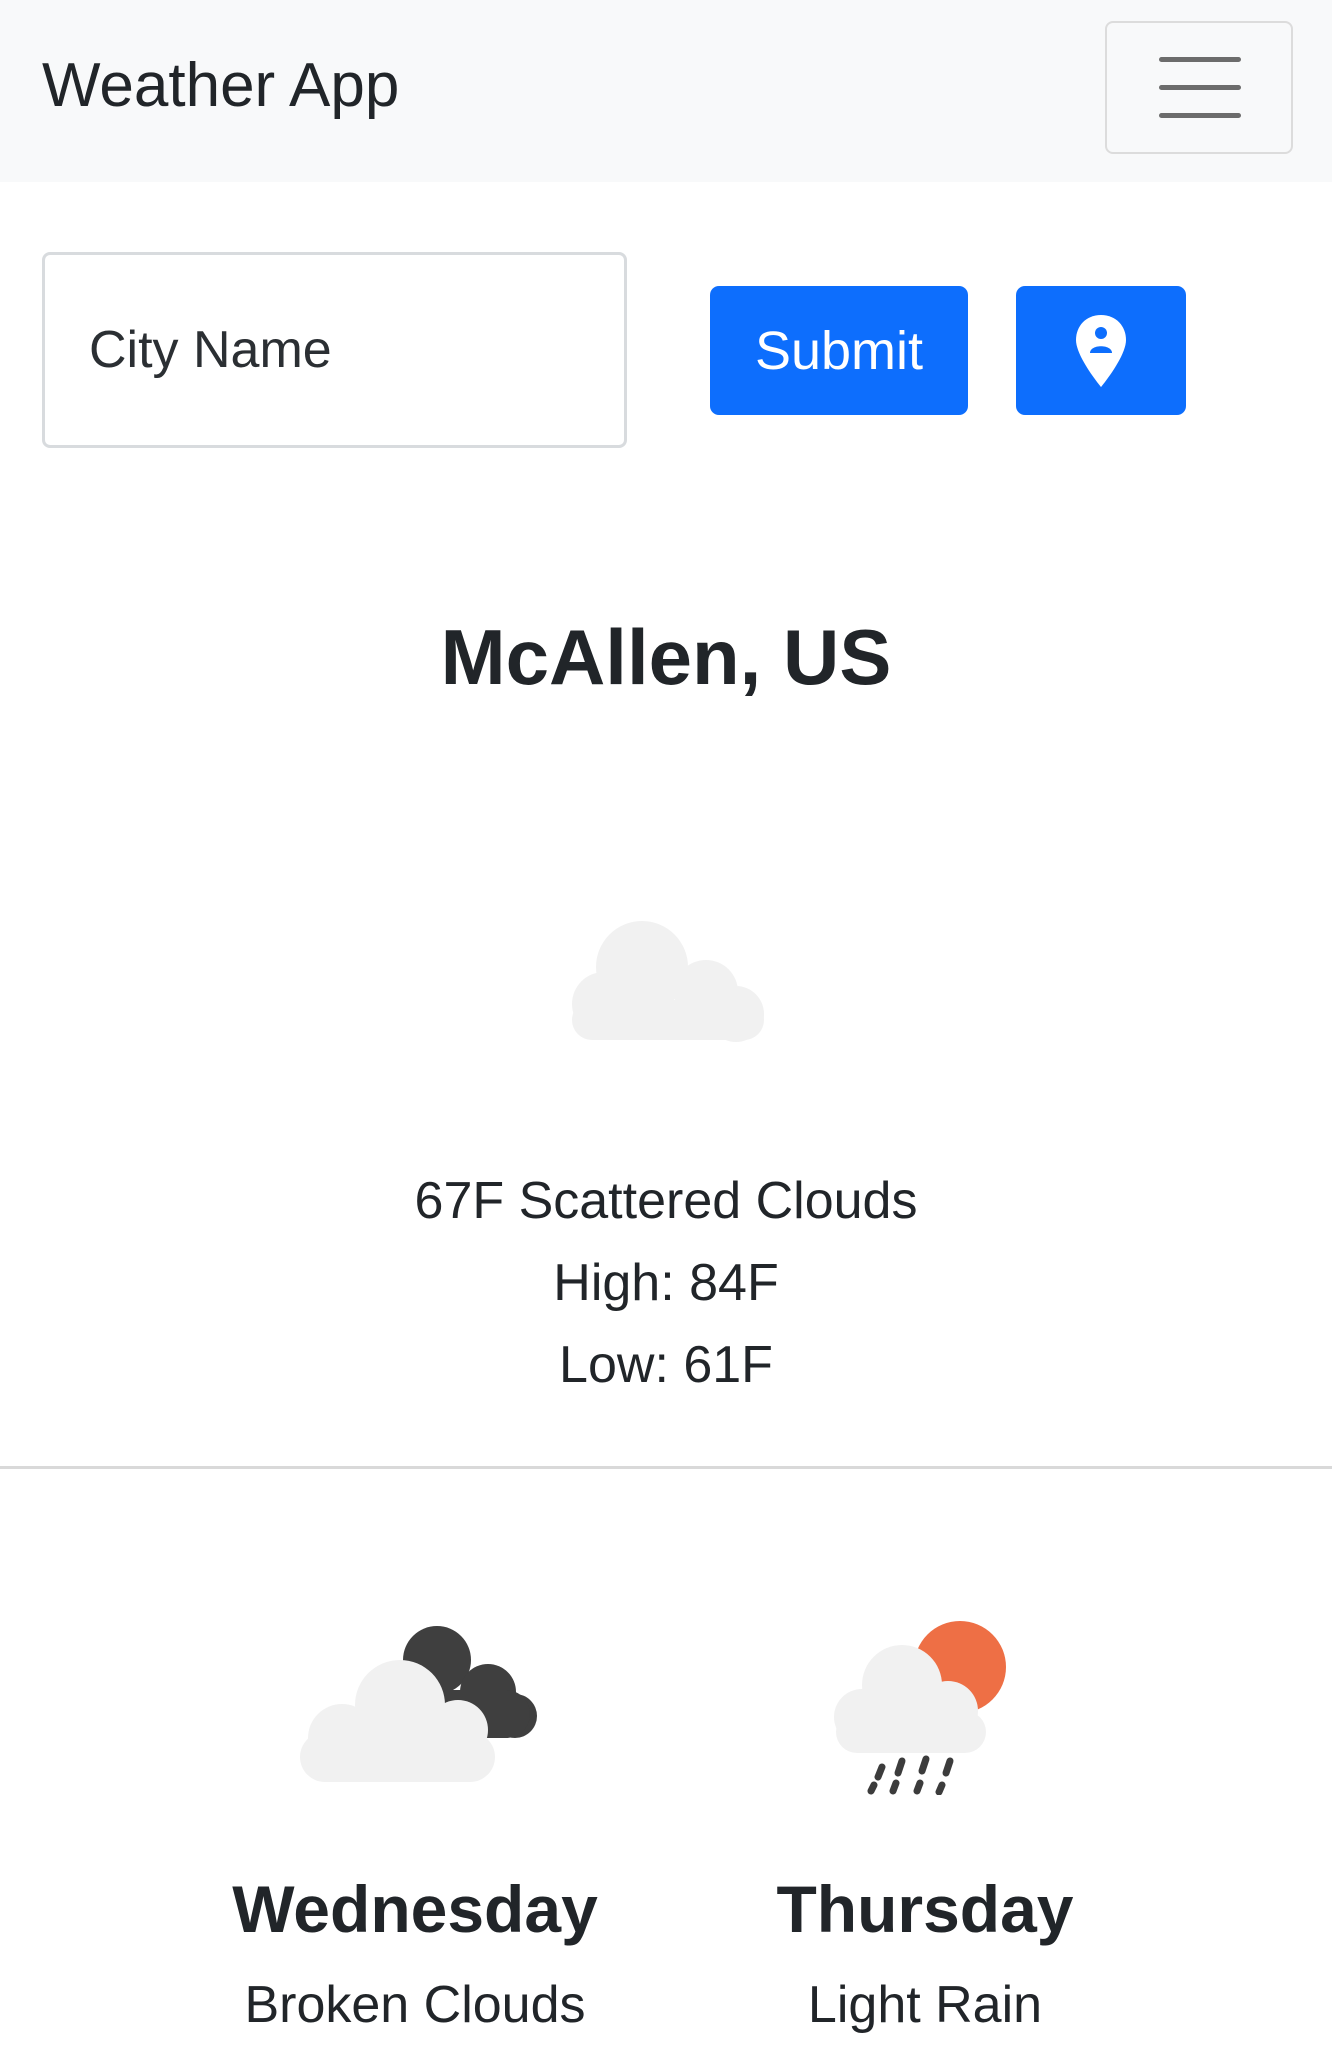 This screenshot has width=1332, height=2048. I want to click on scattered-clouds-icon, so click(666, 984).